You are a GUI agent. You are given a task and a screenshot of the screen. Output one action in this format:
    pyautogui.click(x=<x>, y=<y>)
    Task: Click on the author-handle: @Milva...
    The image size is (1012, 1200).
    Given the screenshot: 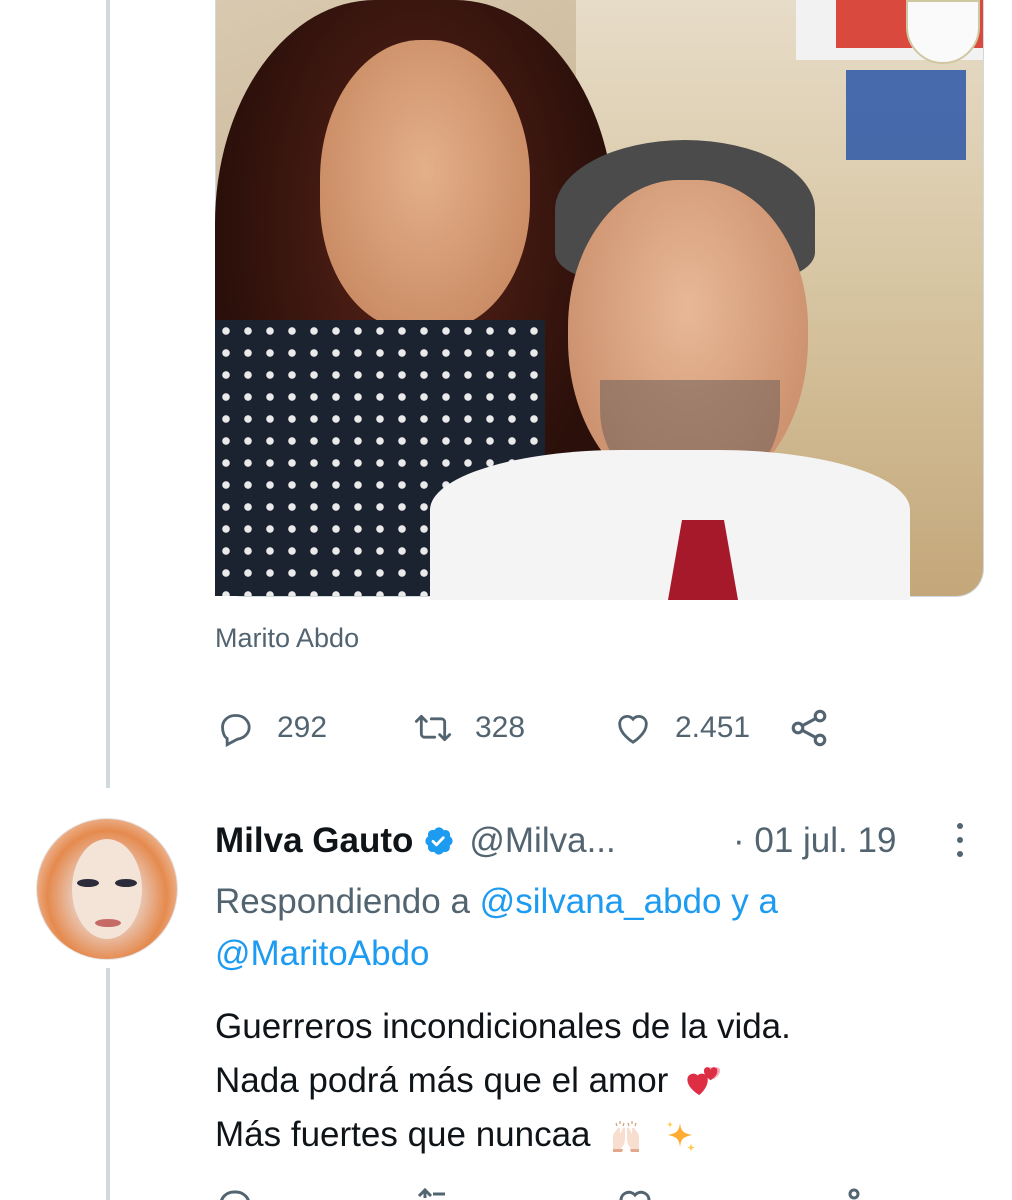 What is the action you would take?
    pyautogui.click(x=542, y=841)
    